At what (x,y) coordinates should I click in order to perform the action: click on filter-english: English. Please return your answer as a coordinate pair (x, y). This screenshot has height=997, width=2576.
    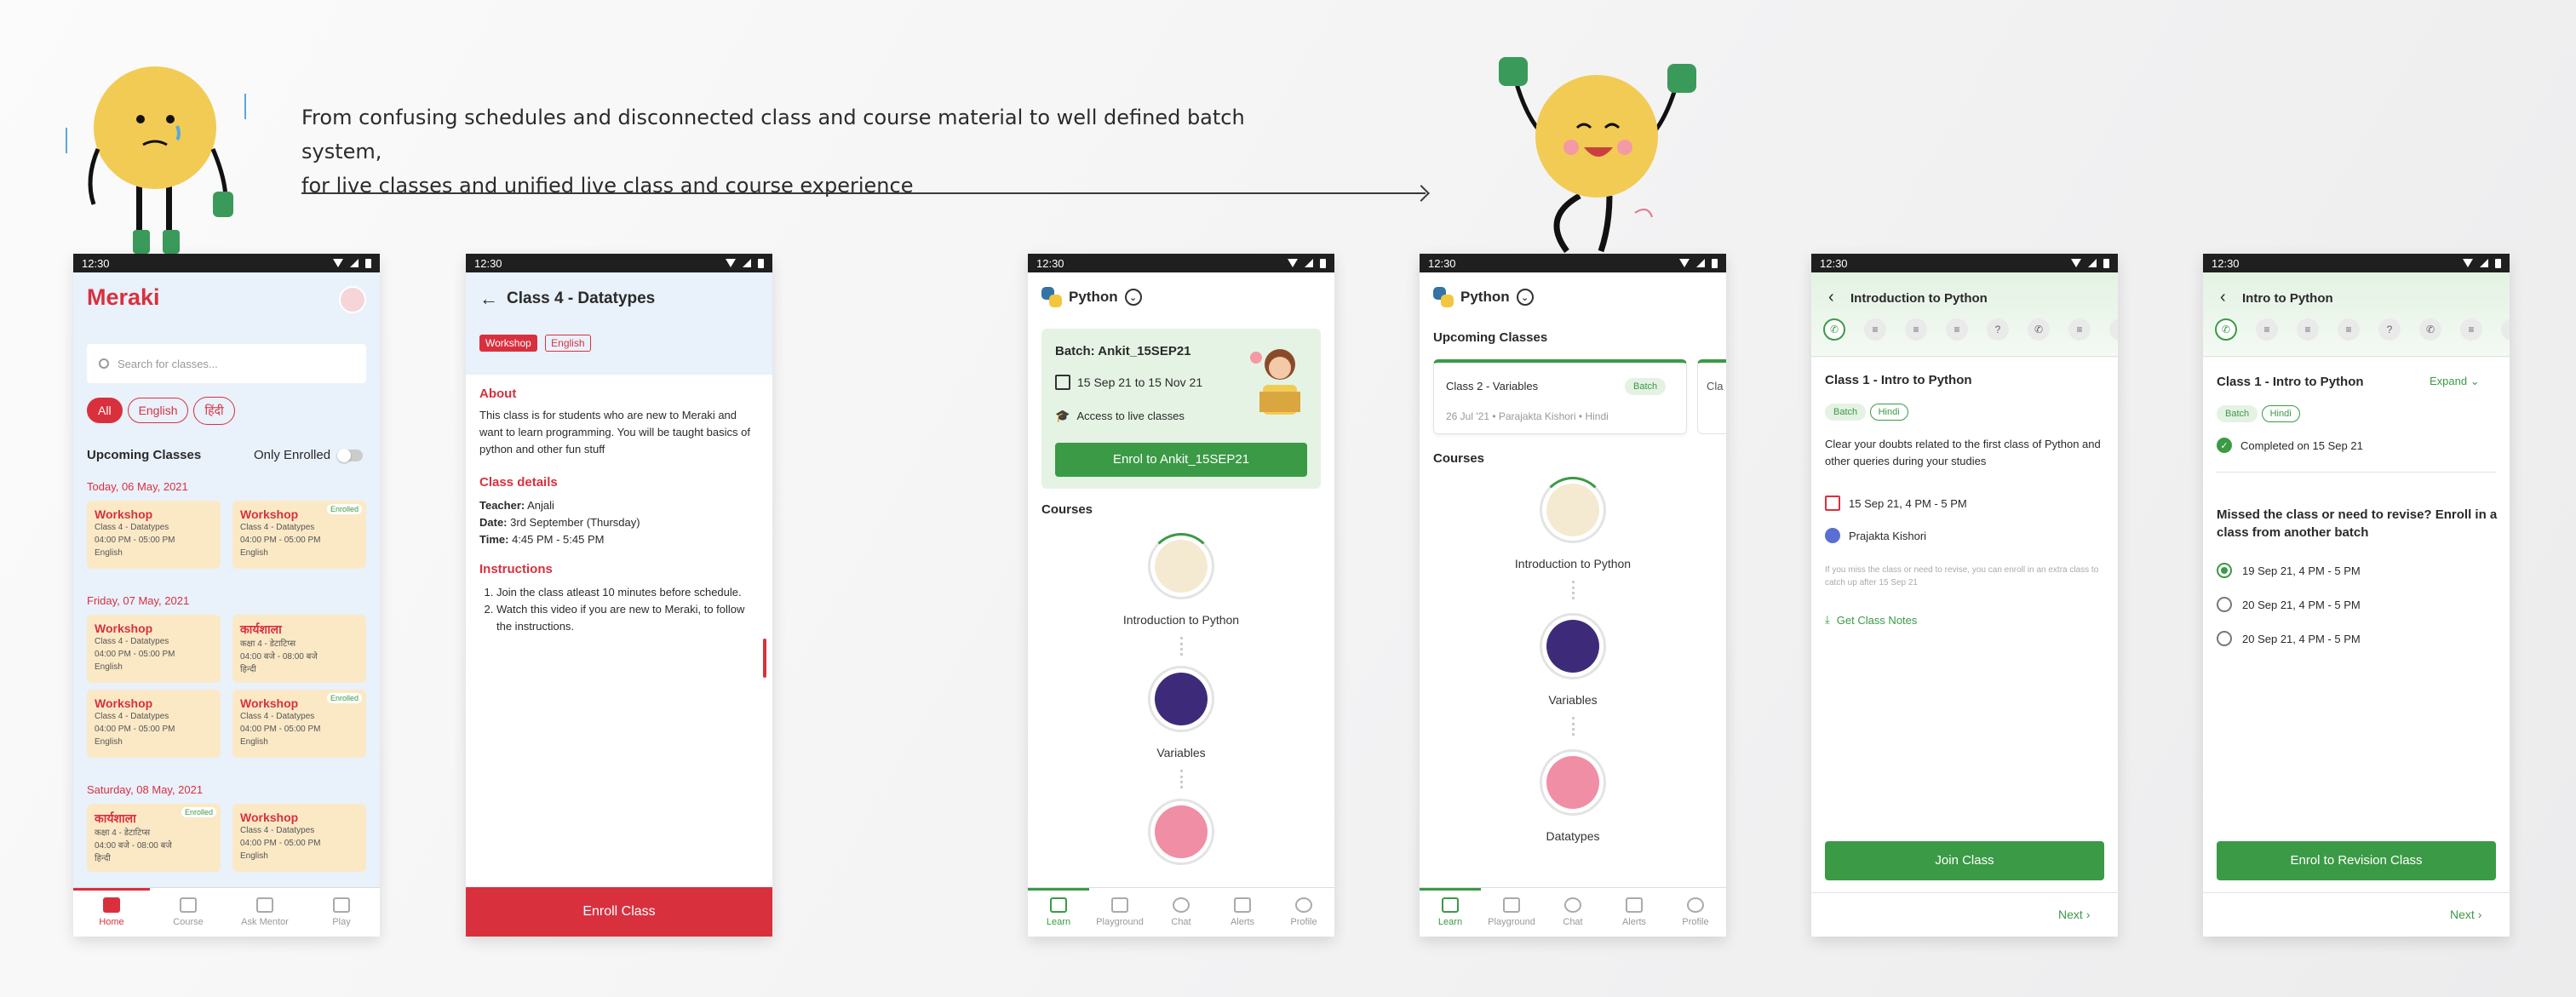
    Looking at the image, I should click on (158, 410).